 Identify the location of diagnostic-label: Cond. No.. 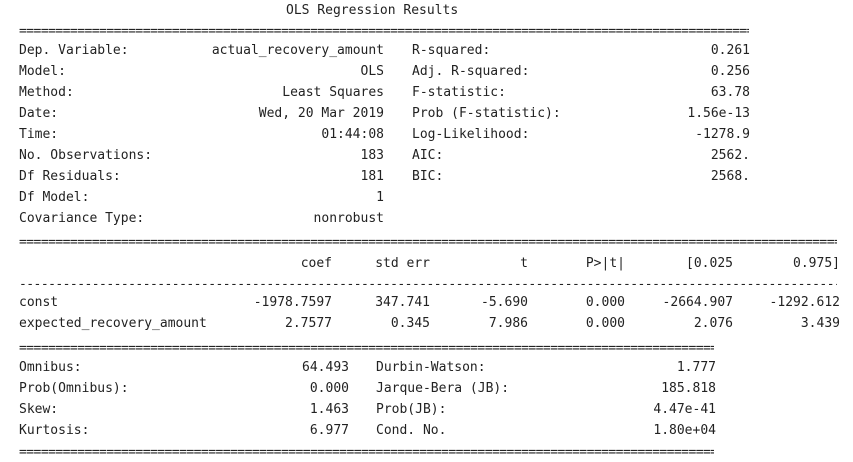
(411, 430).